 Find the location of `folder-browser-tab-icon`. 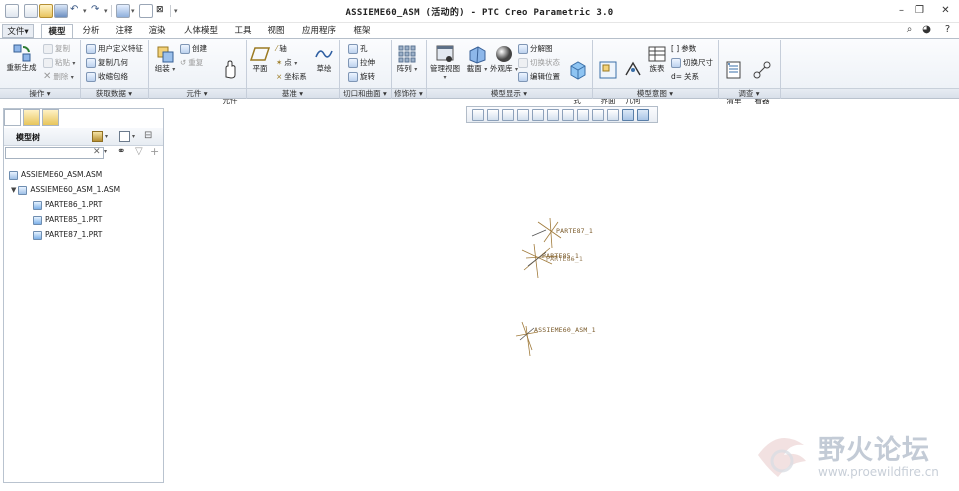

folder-browser-tab-icon is located at coordinates (31, 117).